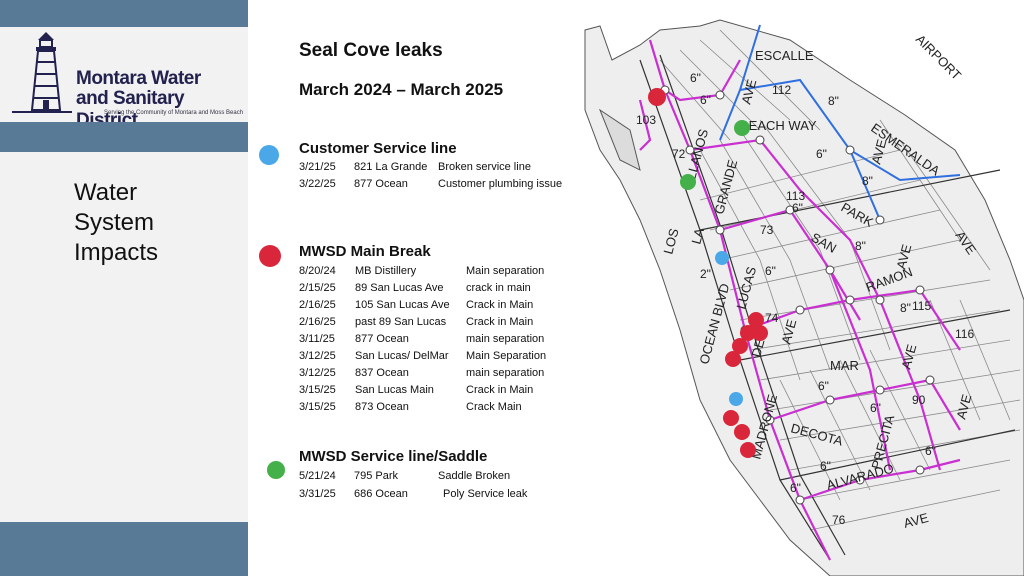 This screenshot has width=1024, height=576. Describe the element at coordinates (921, 306) in the screenshot. I see `address-number: 115` at that location.